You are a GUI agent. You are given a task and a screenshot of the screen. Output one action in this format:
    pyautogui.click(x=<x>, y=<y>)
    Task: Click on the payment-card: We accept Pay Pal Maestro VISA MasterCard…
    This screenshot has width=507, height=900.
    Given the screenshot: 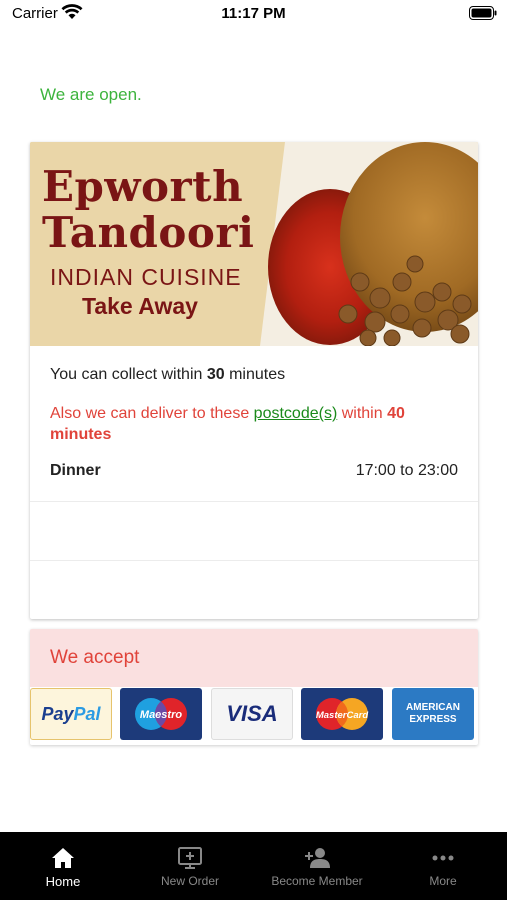 What is the action you would take?
    pyautogui.click(x=254, y=687)
    